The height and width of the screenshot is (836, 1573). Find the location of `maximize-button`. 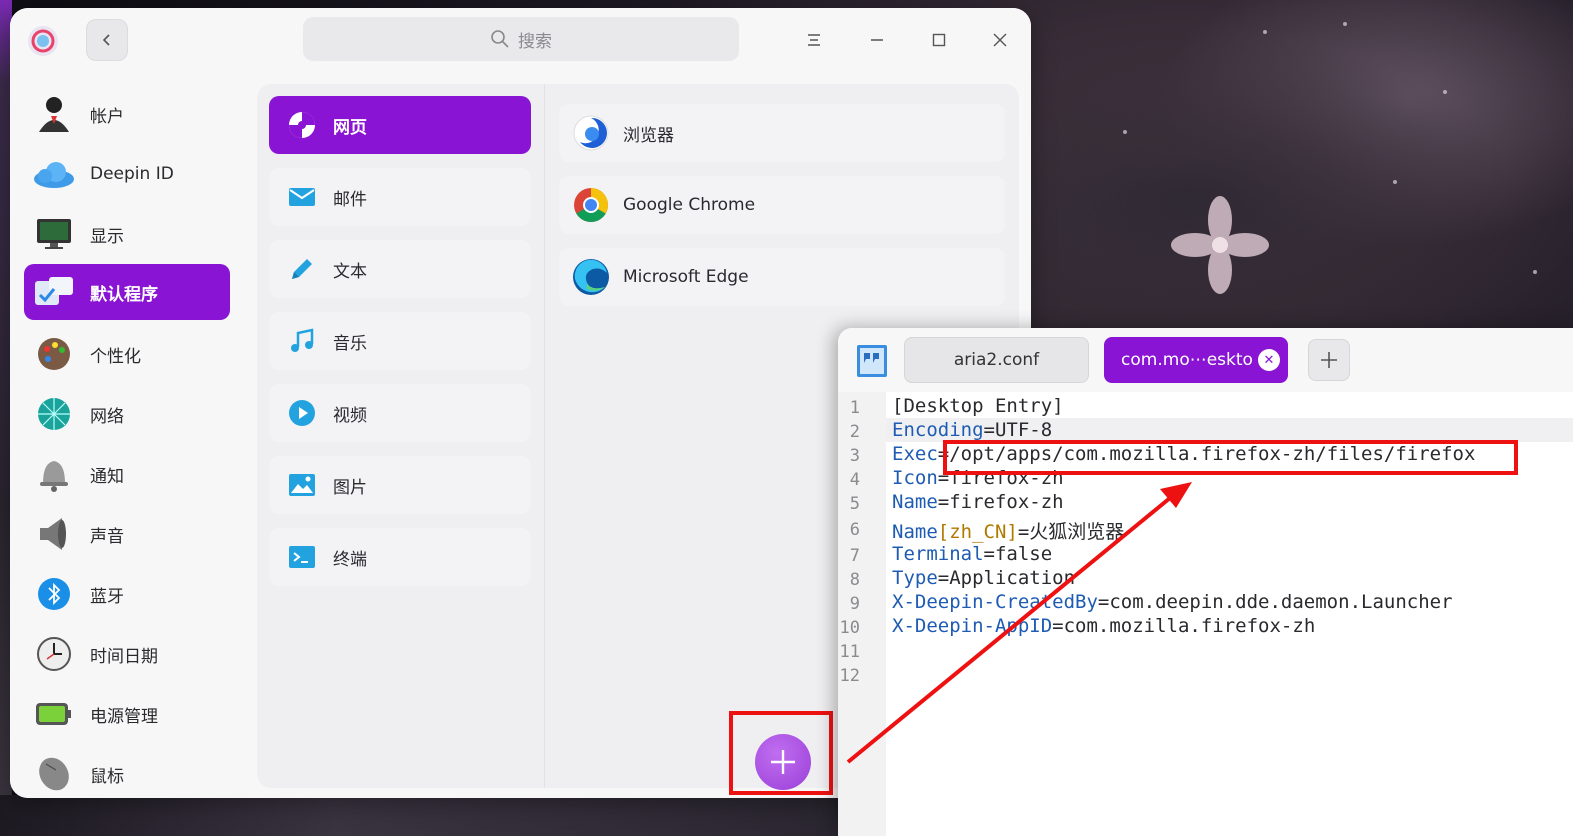

maximize-button is located at coordinates (939, 40).